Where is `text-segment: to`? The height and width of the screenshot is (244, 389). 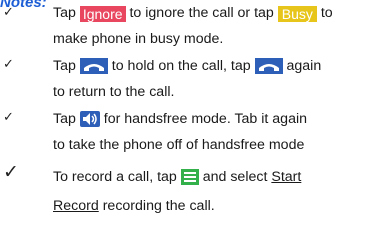 text-segment: to is located at coordinates (326, 13).